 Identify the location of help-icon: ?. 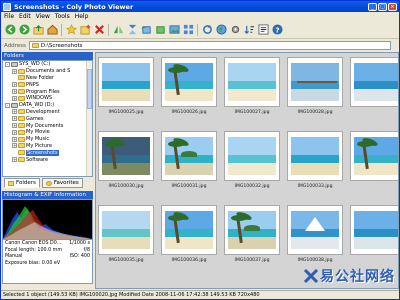
(277, 30).